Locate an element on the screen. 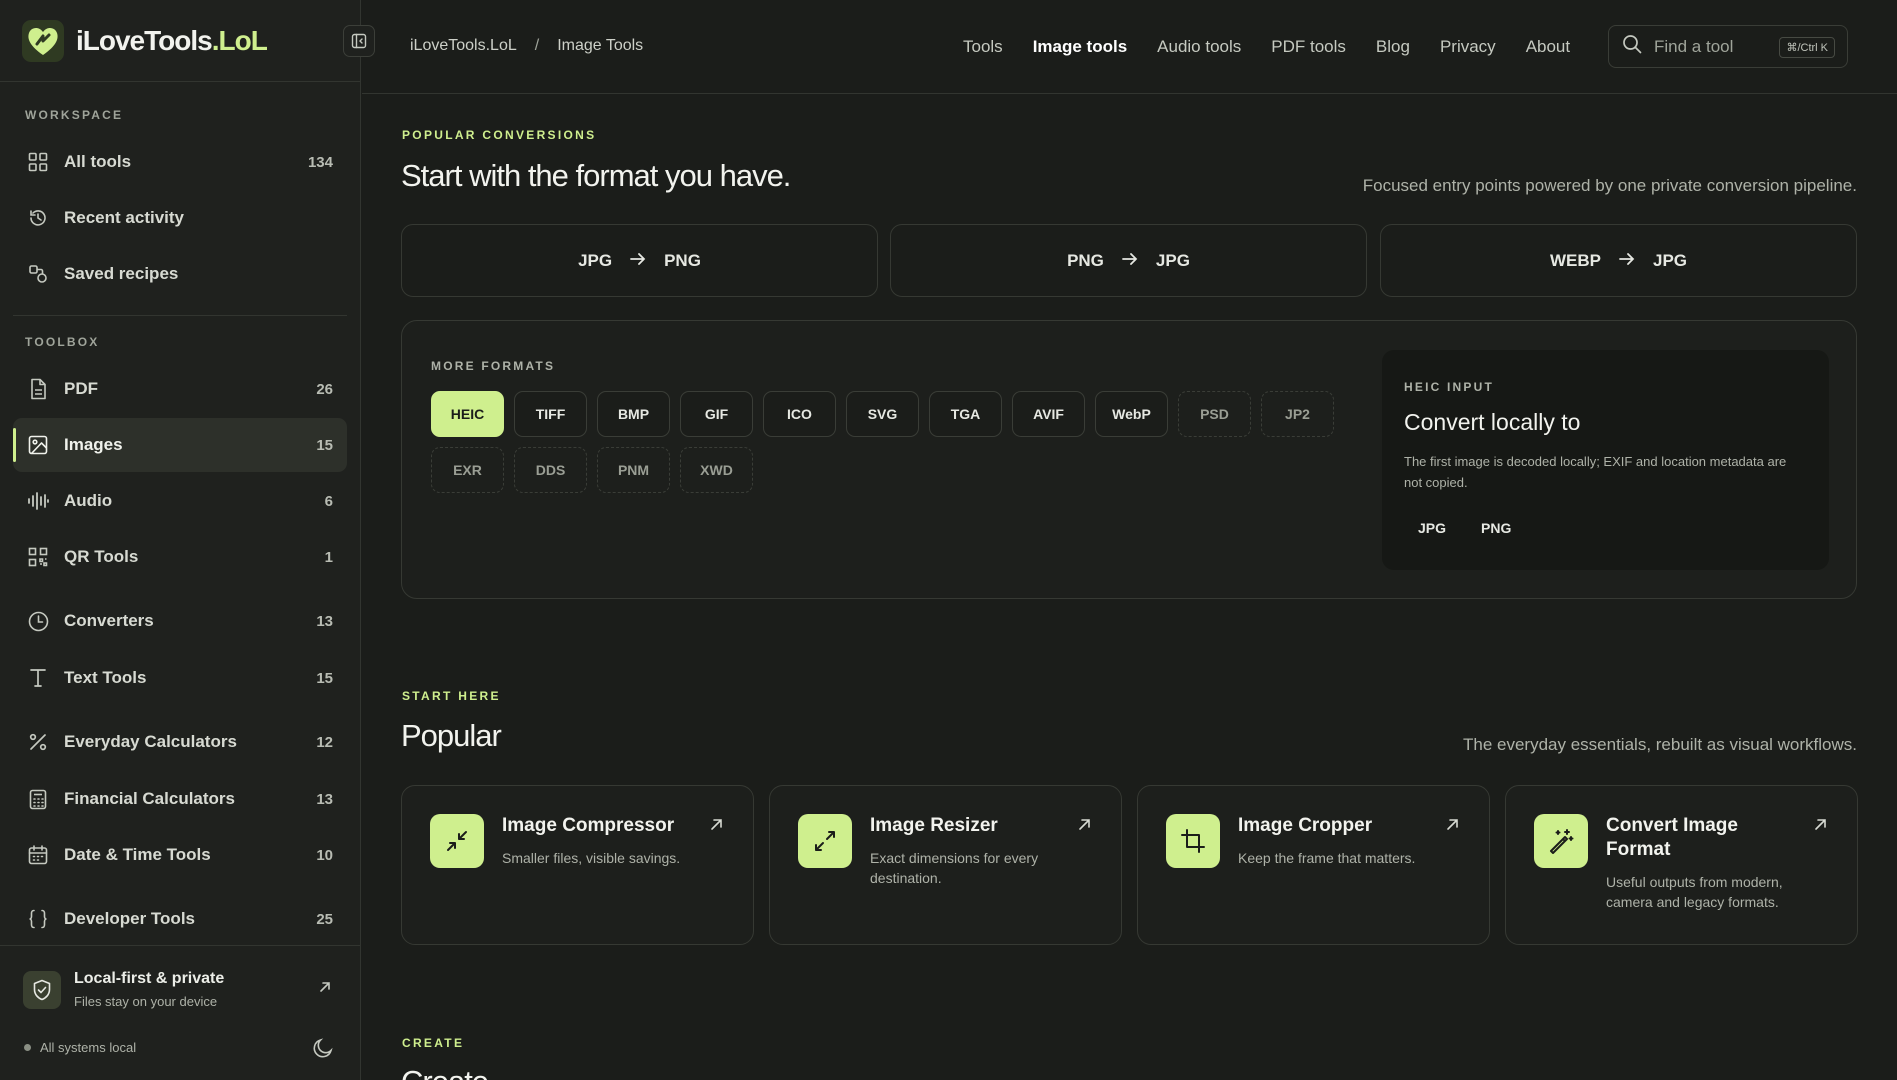  sidebar-item-count: 25 is located at coordinates (324, 919).